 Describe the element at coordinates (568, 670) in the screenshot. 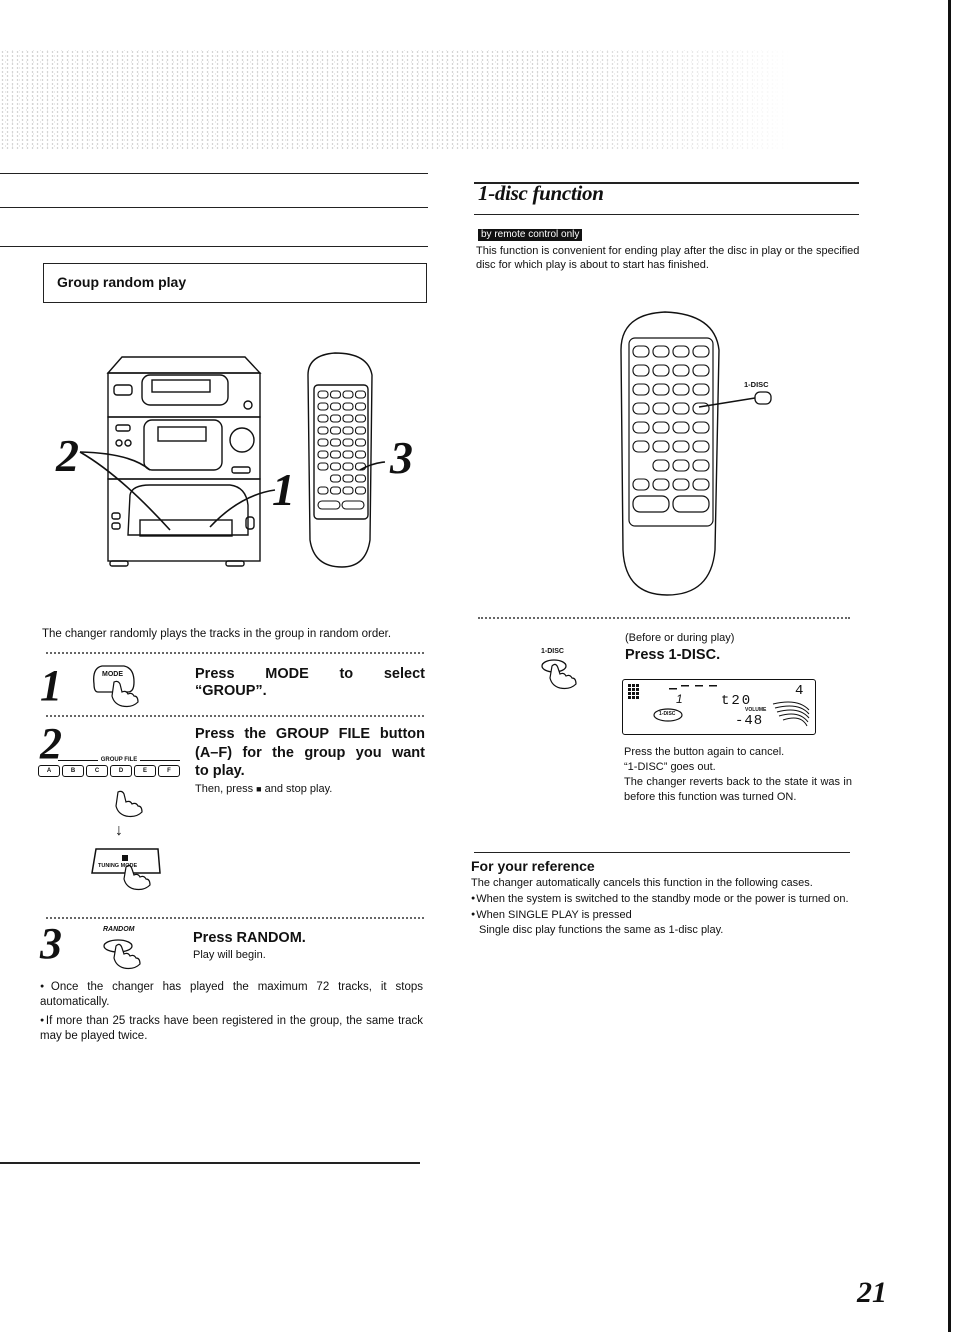

I see `one-disc-button-illustration: 1-DISC` at that location.